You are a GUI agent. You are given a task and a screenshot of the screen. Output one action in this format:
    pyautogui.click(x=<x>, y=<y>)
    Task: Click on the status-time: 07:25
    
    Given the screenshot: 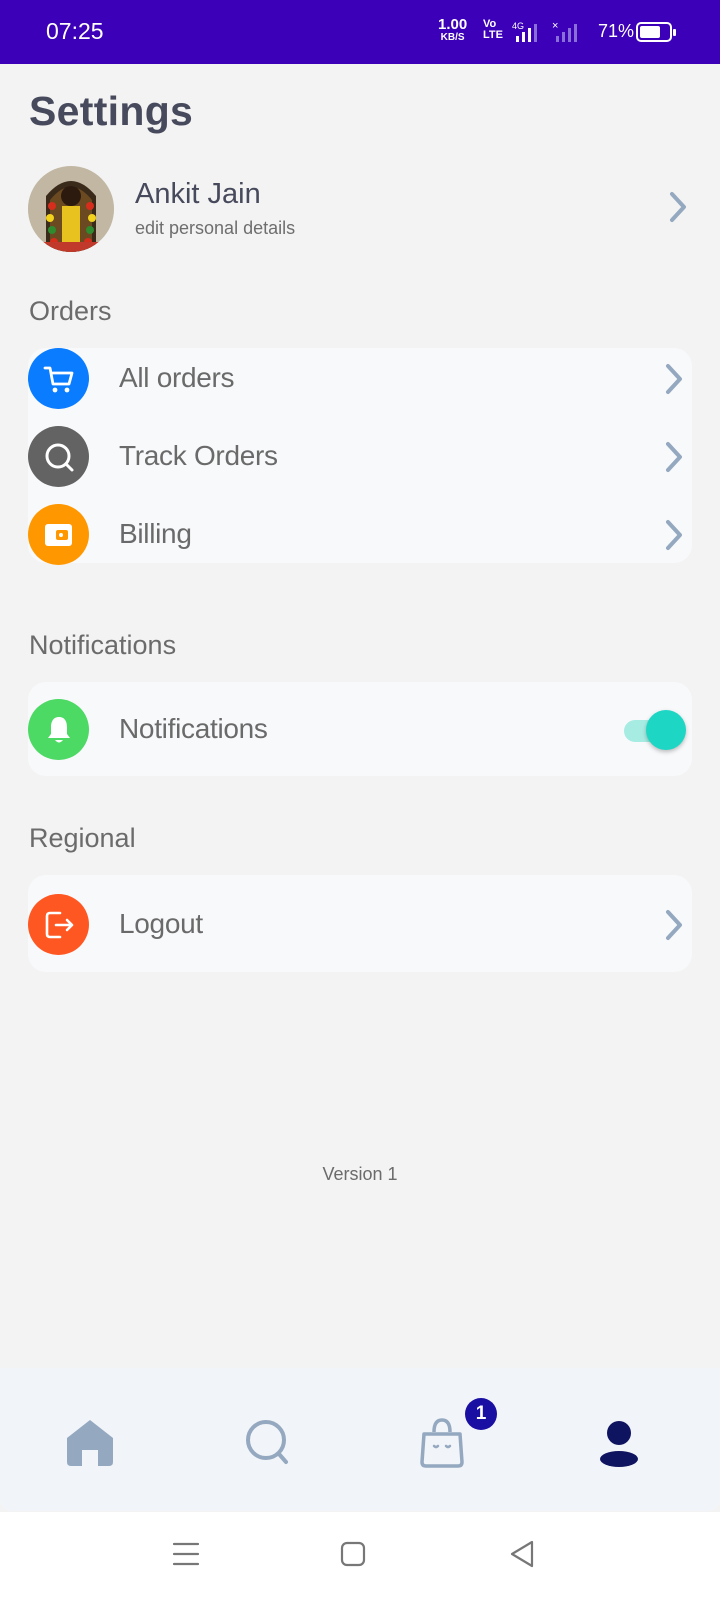 What is the action you would take?
    pyautogui.click(x=75, y=31)
    